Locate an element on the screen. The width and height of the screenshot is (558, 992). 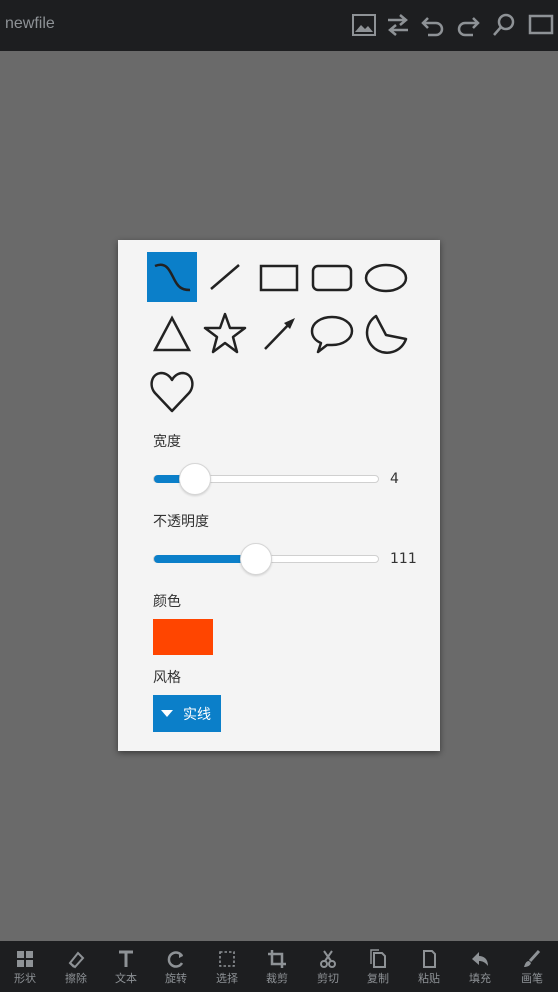
shape-line-button is located at coordinates (225, 277).